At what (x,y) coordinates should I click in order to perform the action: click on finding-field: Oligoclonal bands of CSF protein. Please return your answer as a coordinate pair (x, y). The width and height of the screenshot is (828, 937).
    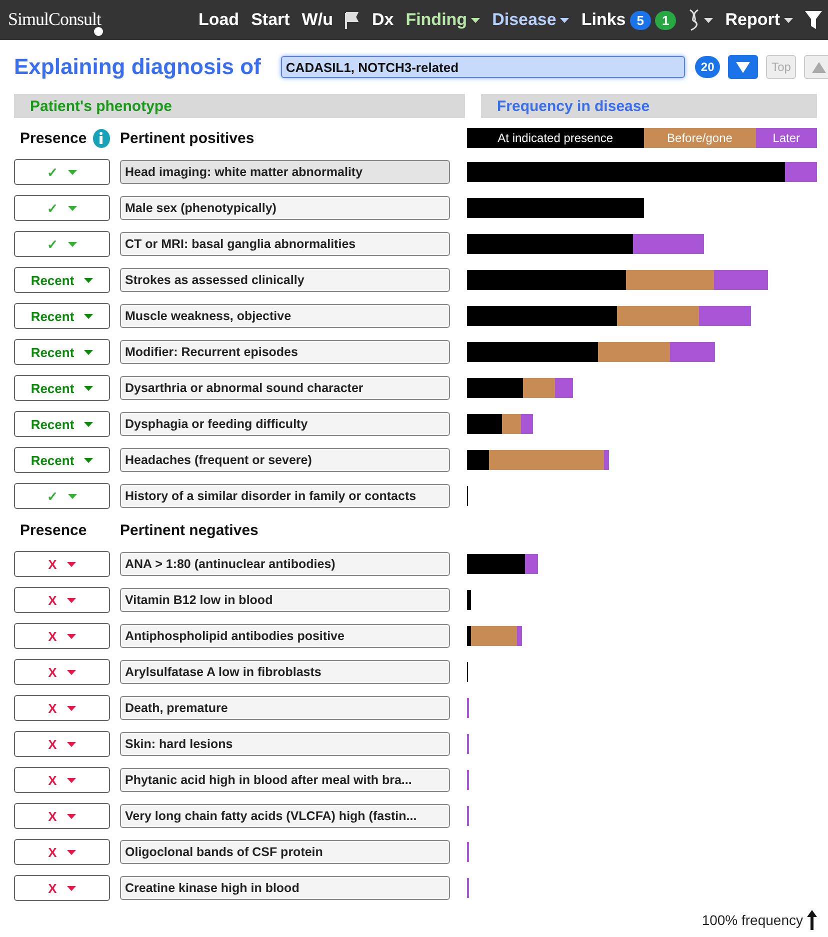
    Looking at the image, I should click on (285, 852).